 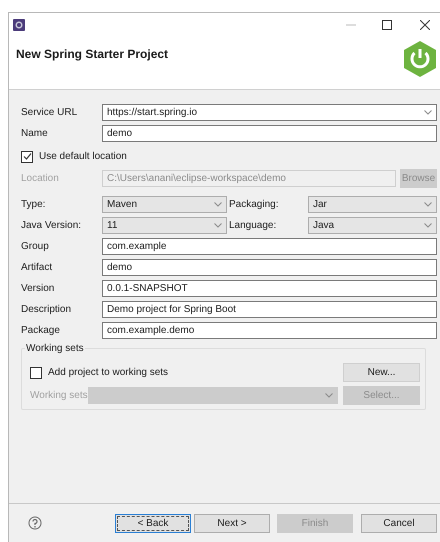 I want to click on dialog-button: < Back, so click(x=153, y=523).